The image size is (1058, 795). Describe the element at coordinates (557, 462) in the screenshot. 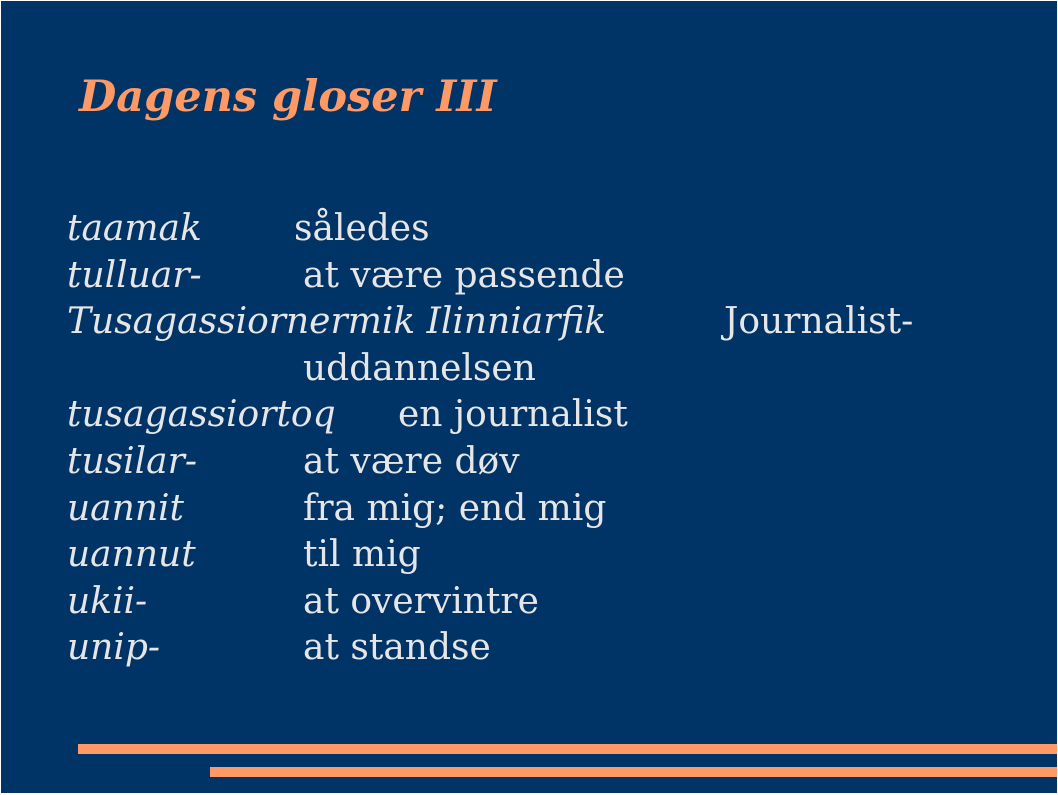

I see `glossary-entry: tusilar- at være døv` at that location.